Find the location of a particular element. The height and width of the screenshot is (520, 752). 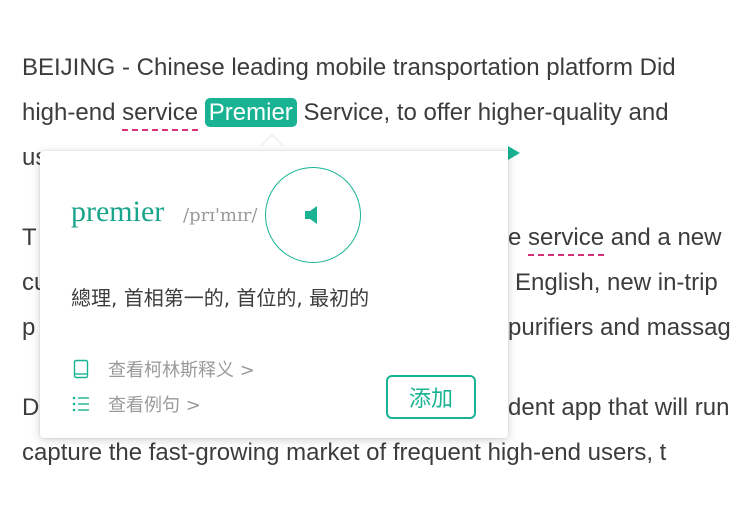

play-arrow-icon is located at coordinates (514, 153).